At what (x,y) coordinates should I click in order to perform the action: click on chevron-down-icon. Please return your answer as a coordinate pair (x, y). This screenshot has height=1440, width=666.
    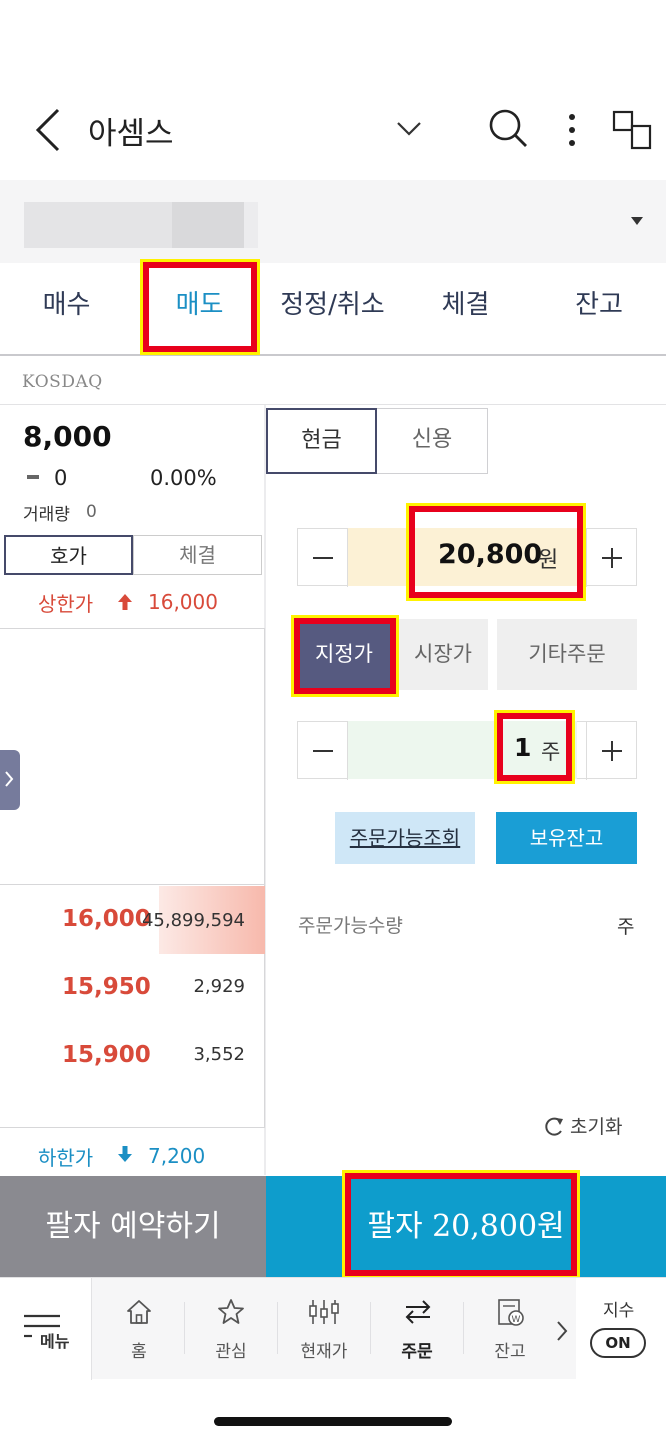
    Looking at the image, I should click on (409, 129).